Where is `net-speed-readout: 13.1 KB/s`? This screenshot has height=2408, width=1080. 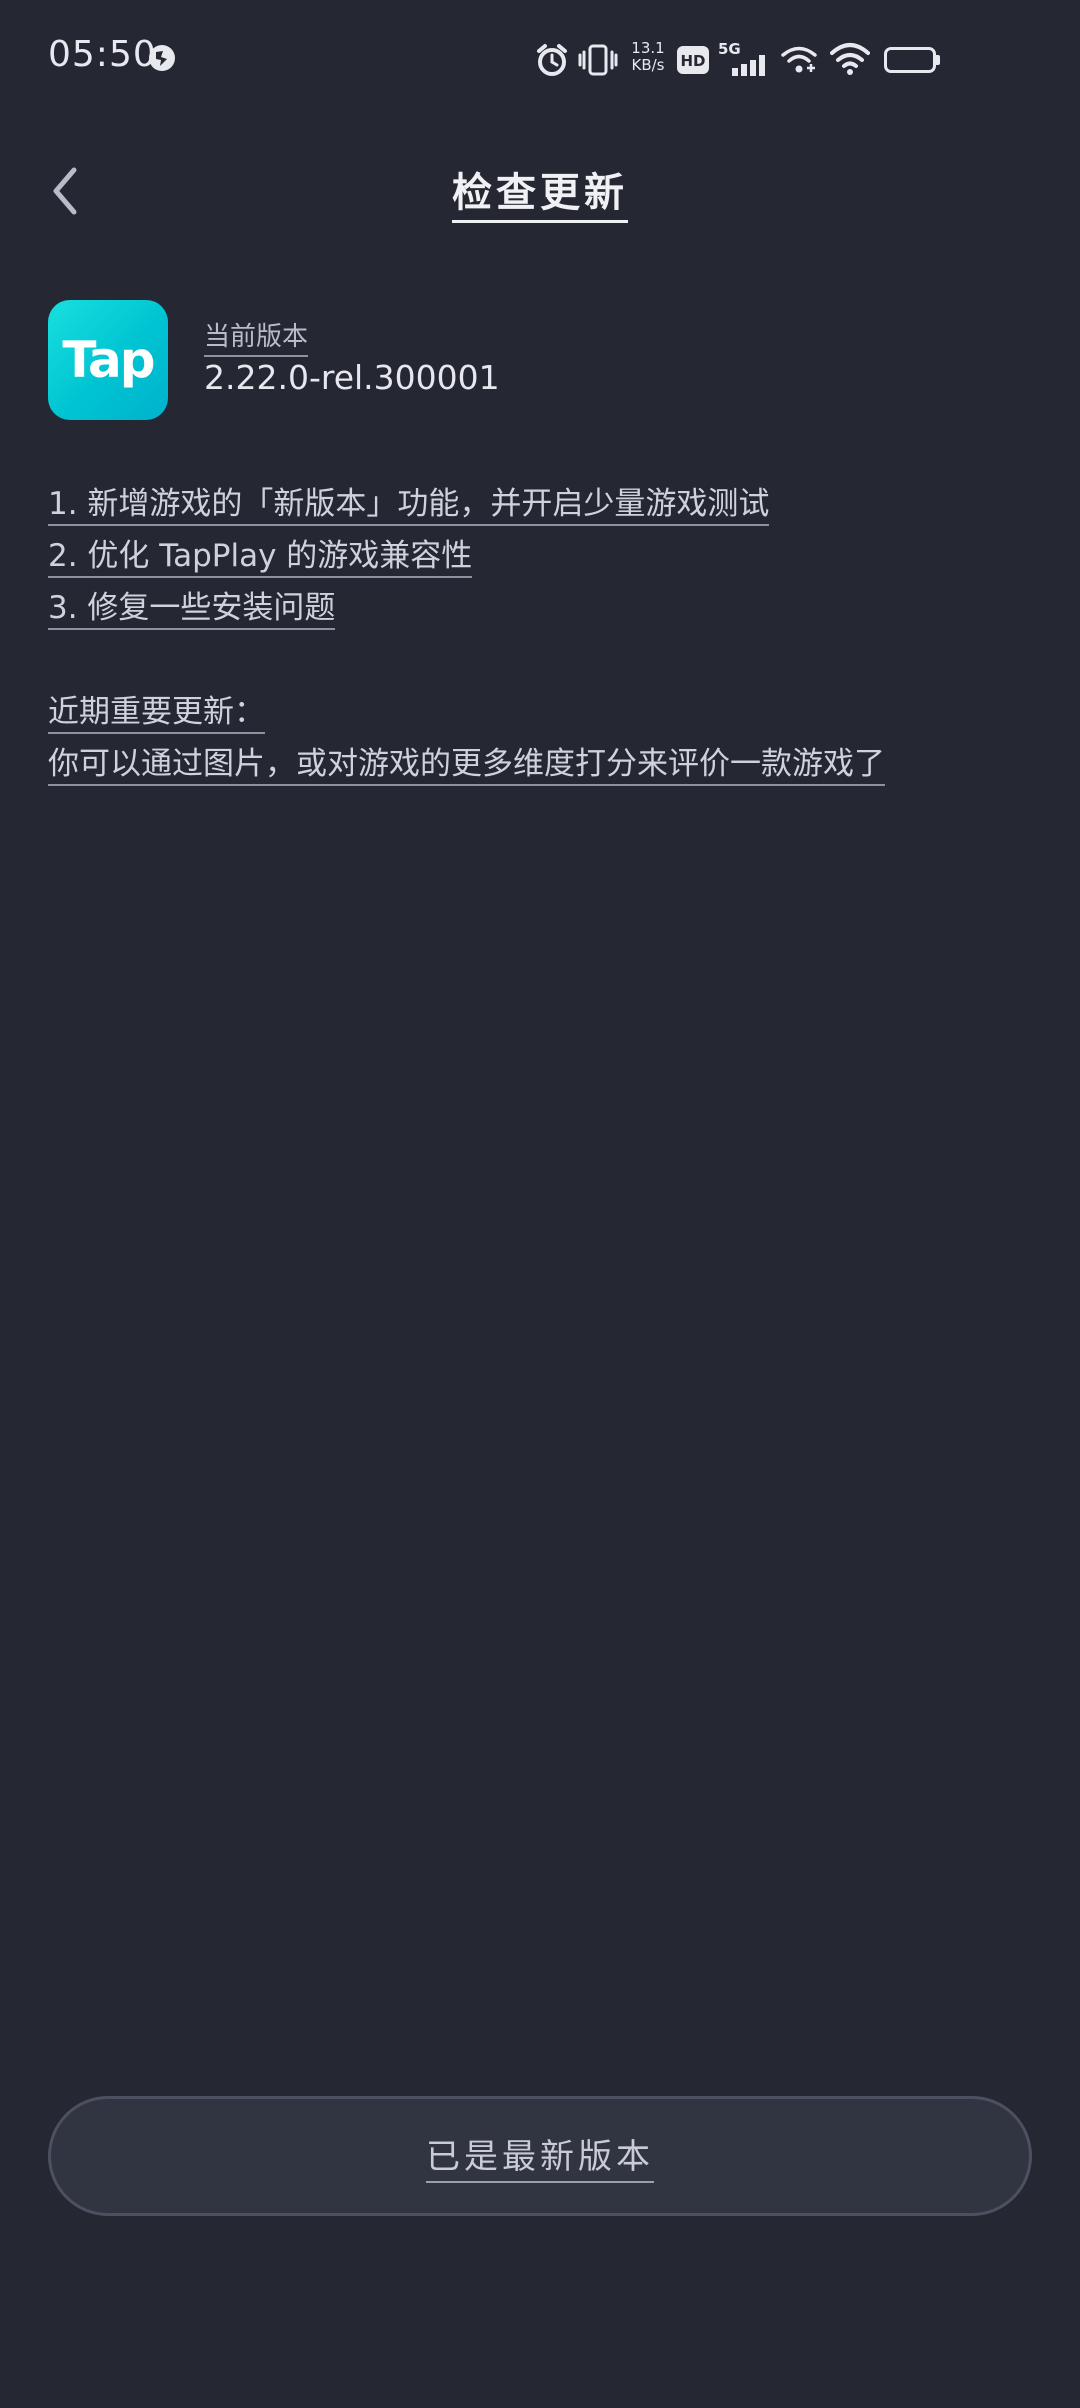
net-speed-readout: 13.1 KB/s is located at coordinates (648, 57).